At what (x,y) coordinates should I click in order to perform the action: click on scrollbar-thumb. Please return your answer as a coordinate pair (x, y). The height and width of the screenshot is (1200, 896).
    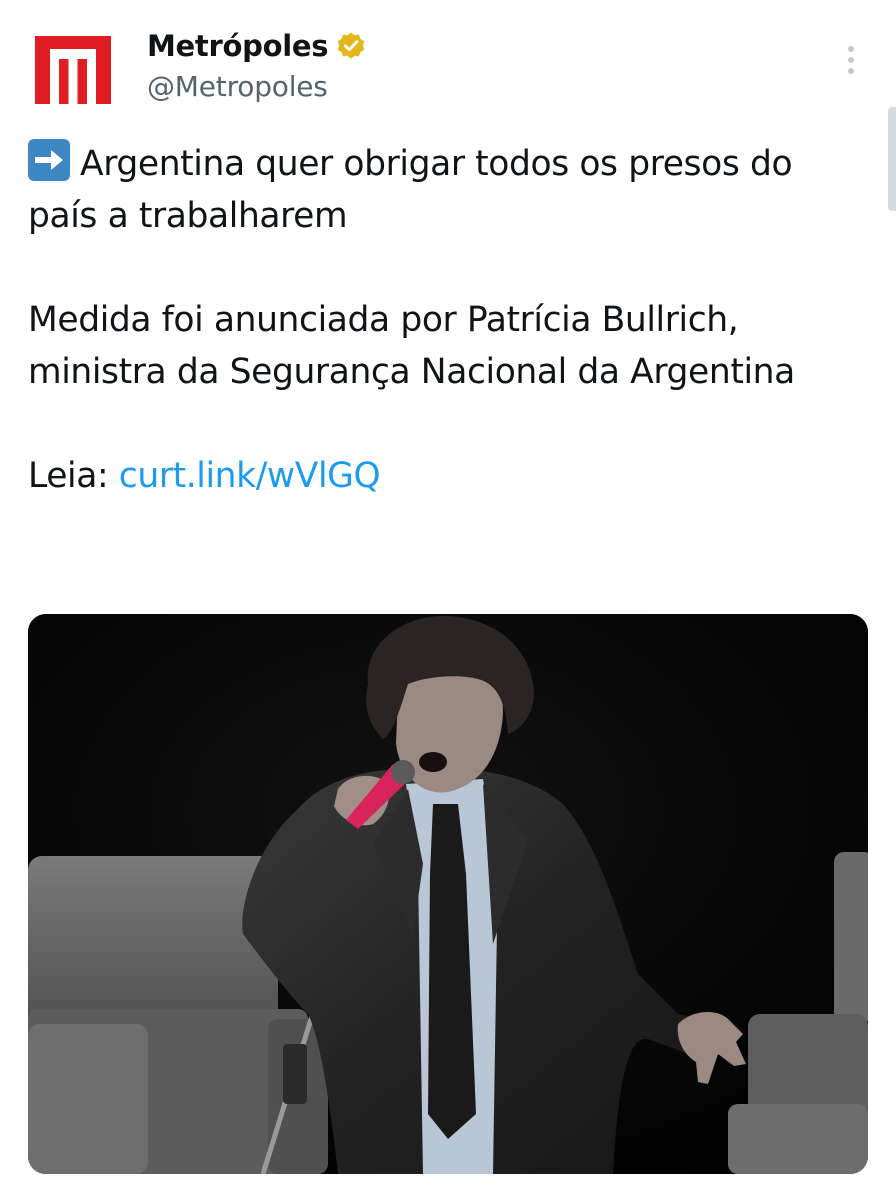
    Looking at the image, I should click on (892, 159).